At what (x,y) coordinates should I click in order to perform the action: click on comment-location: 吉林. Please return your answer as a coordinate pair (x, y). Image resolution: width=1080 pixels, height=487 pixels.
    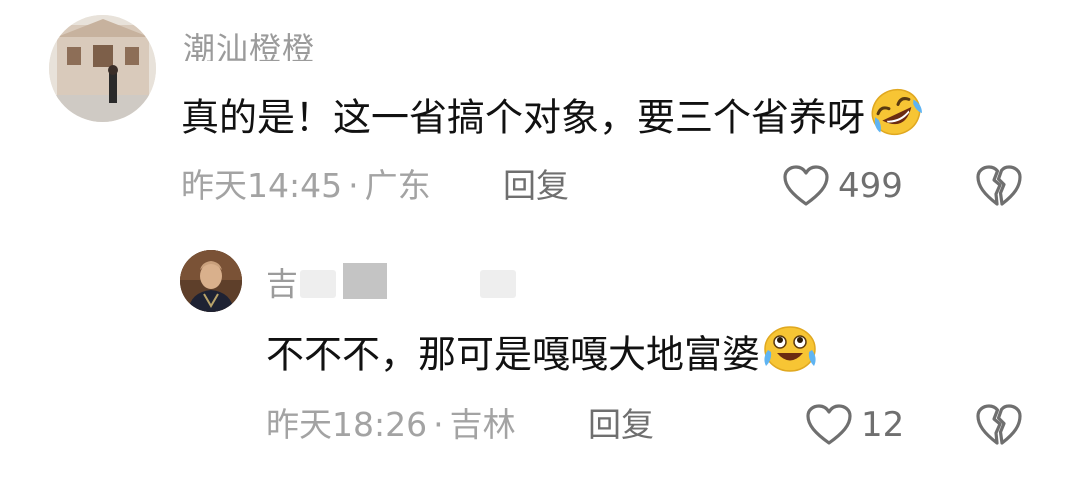
    Looking at the image, I should click on (482, 424).